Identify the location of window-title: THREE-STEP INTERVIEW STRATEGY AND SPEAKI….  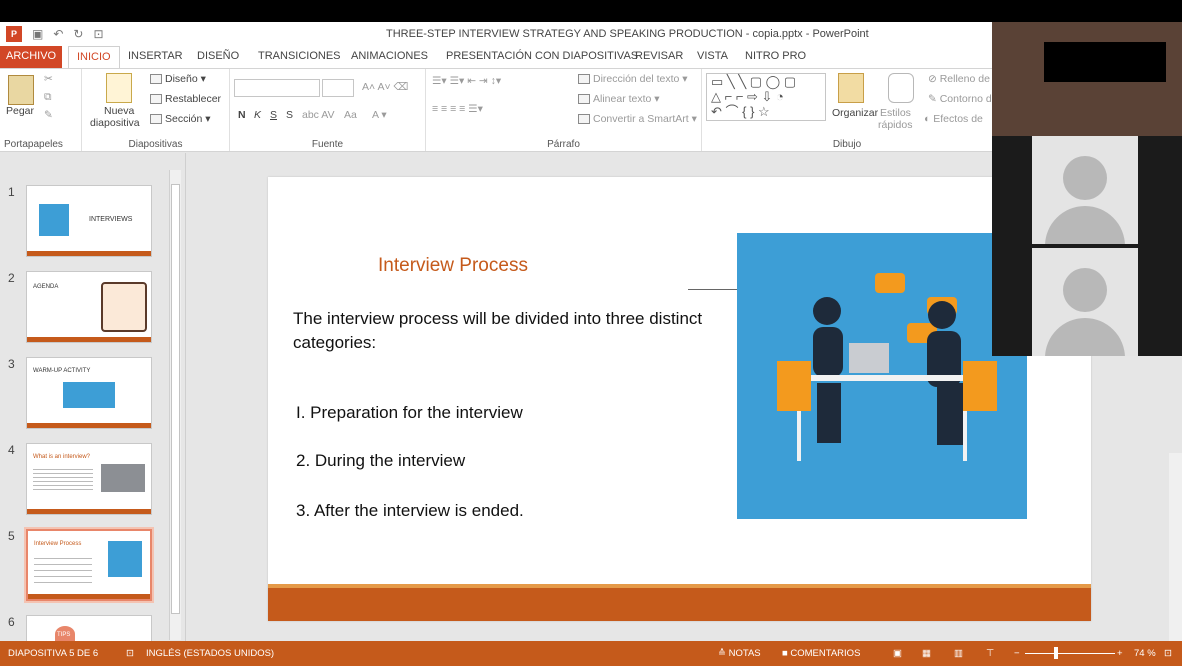
(627, 34).